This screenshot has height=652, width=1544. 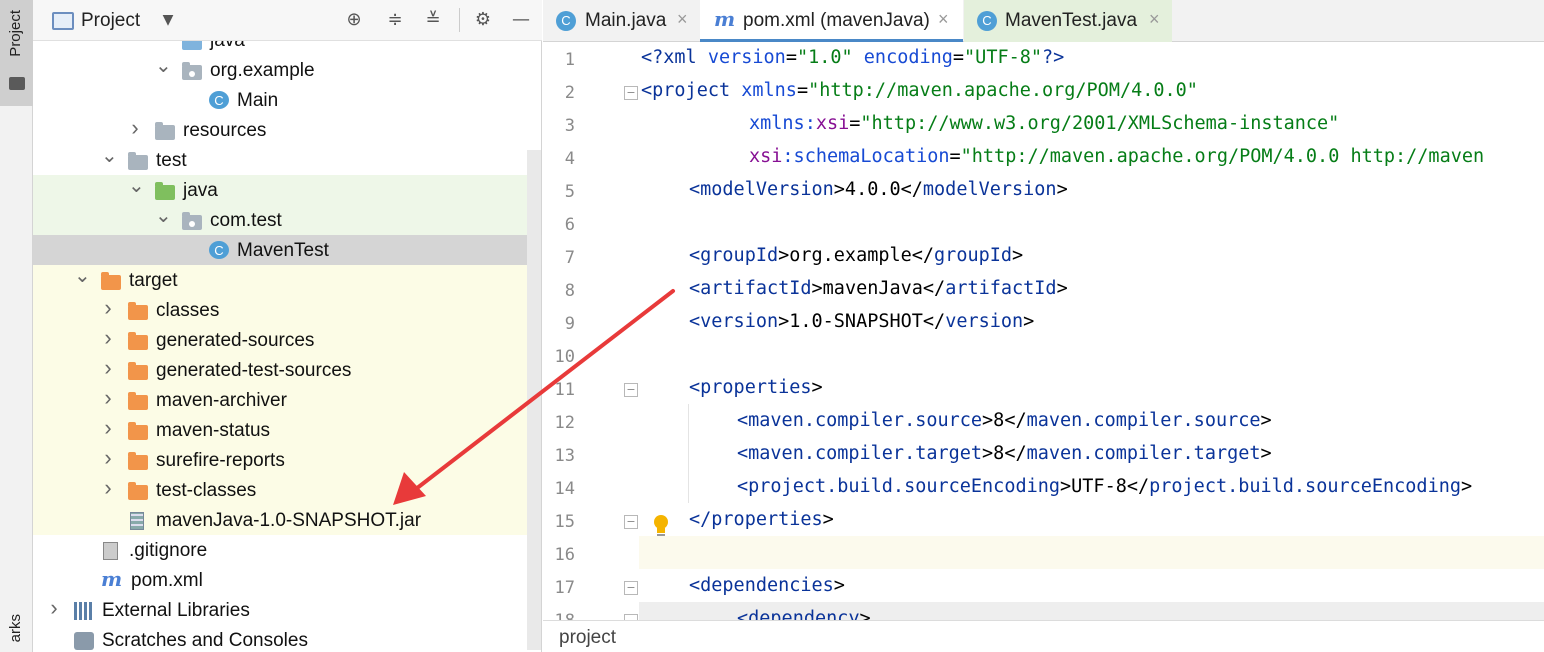 I want to click on project-panel-header: Project ▼ ⊕ ≑ ≚ ⚙ —, so click(x=287, y=20).